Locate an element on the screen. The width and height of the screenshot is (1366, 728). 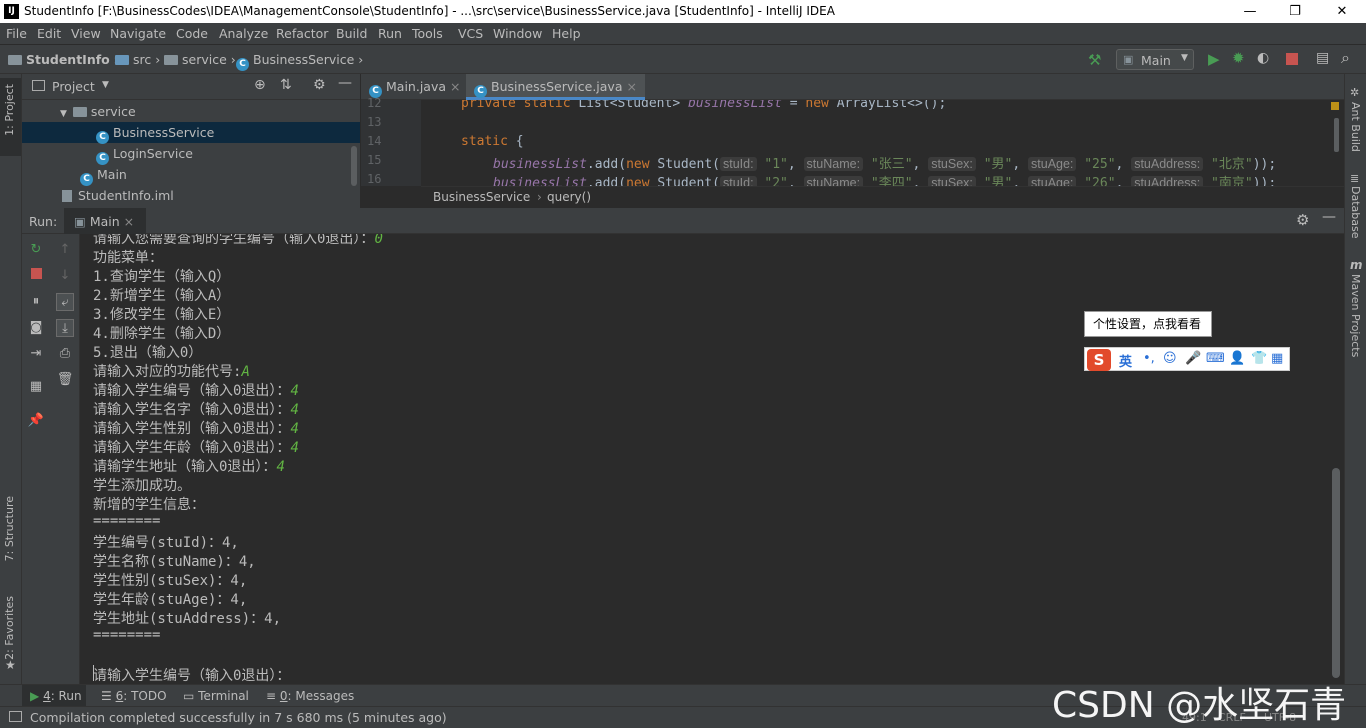
pin-icon: 📌 is located at coordinates (36, 421).